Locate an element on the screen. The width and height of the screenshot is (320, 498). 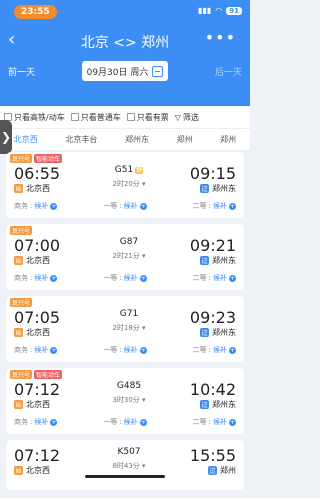
train-card: 07:12 K507 8时43分 ▾ 15:55 始北京西 过郑州 is located at coordinates (125, 465).